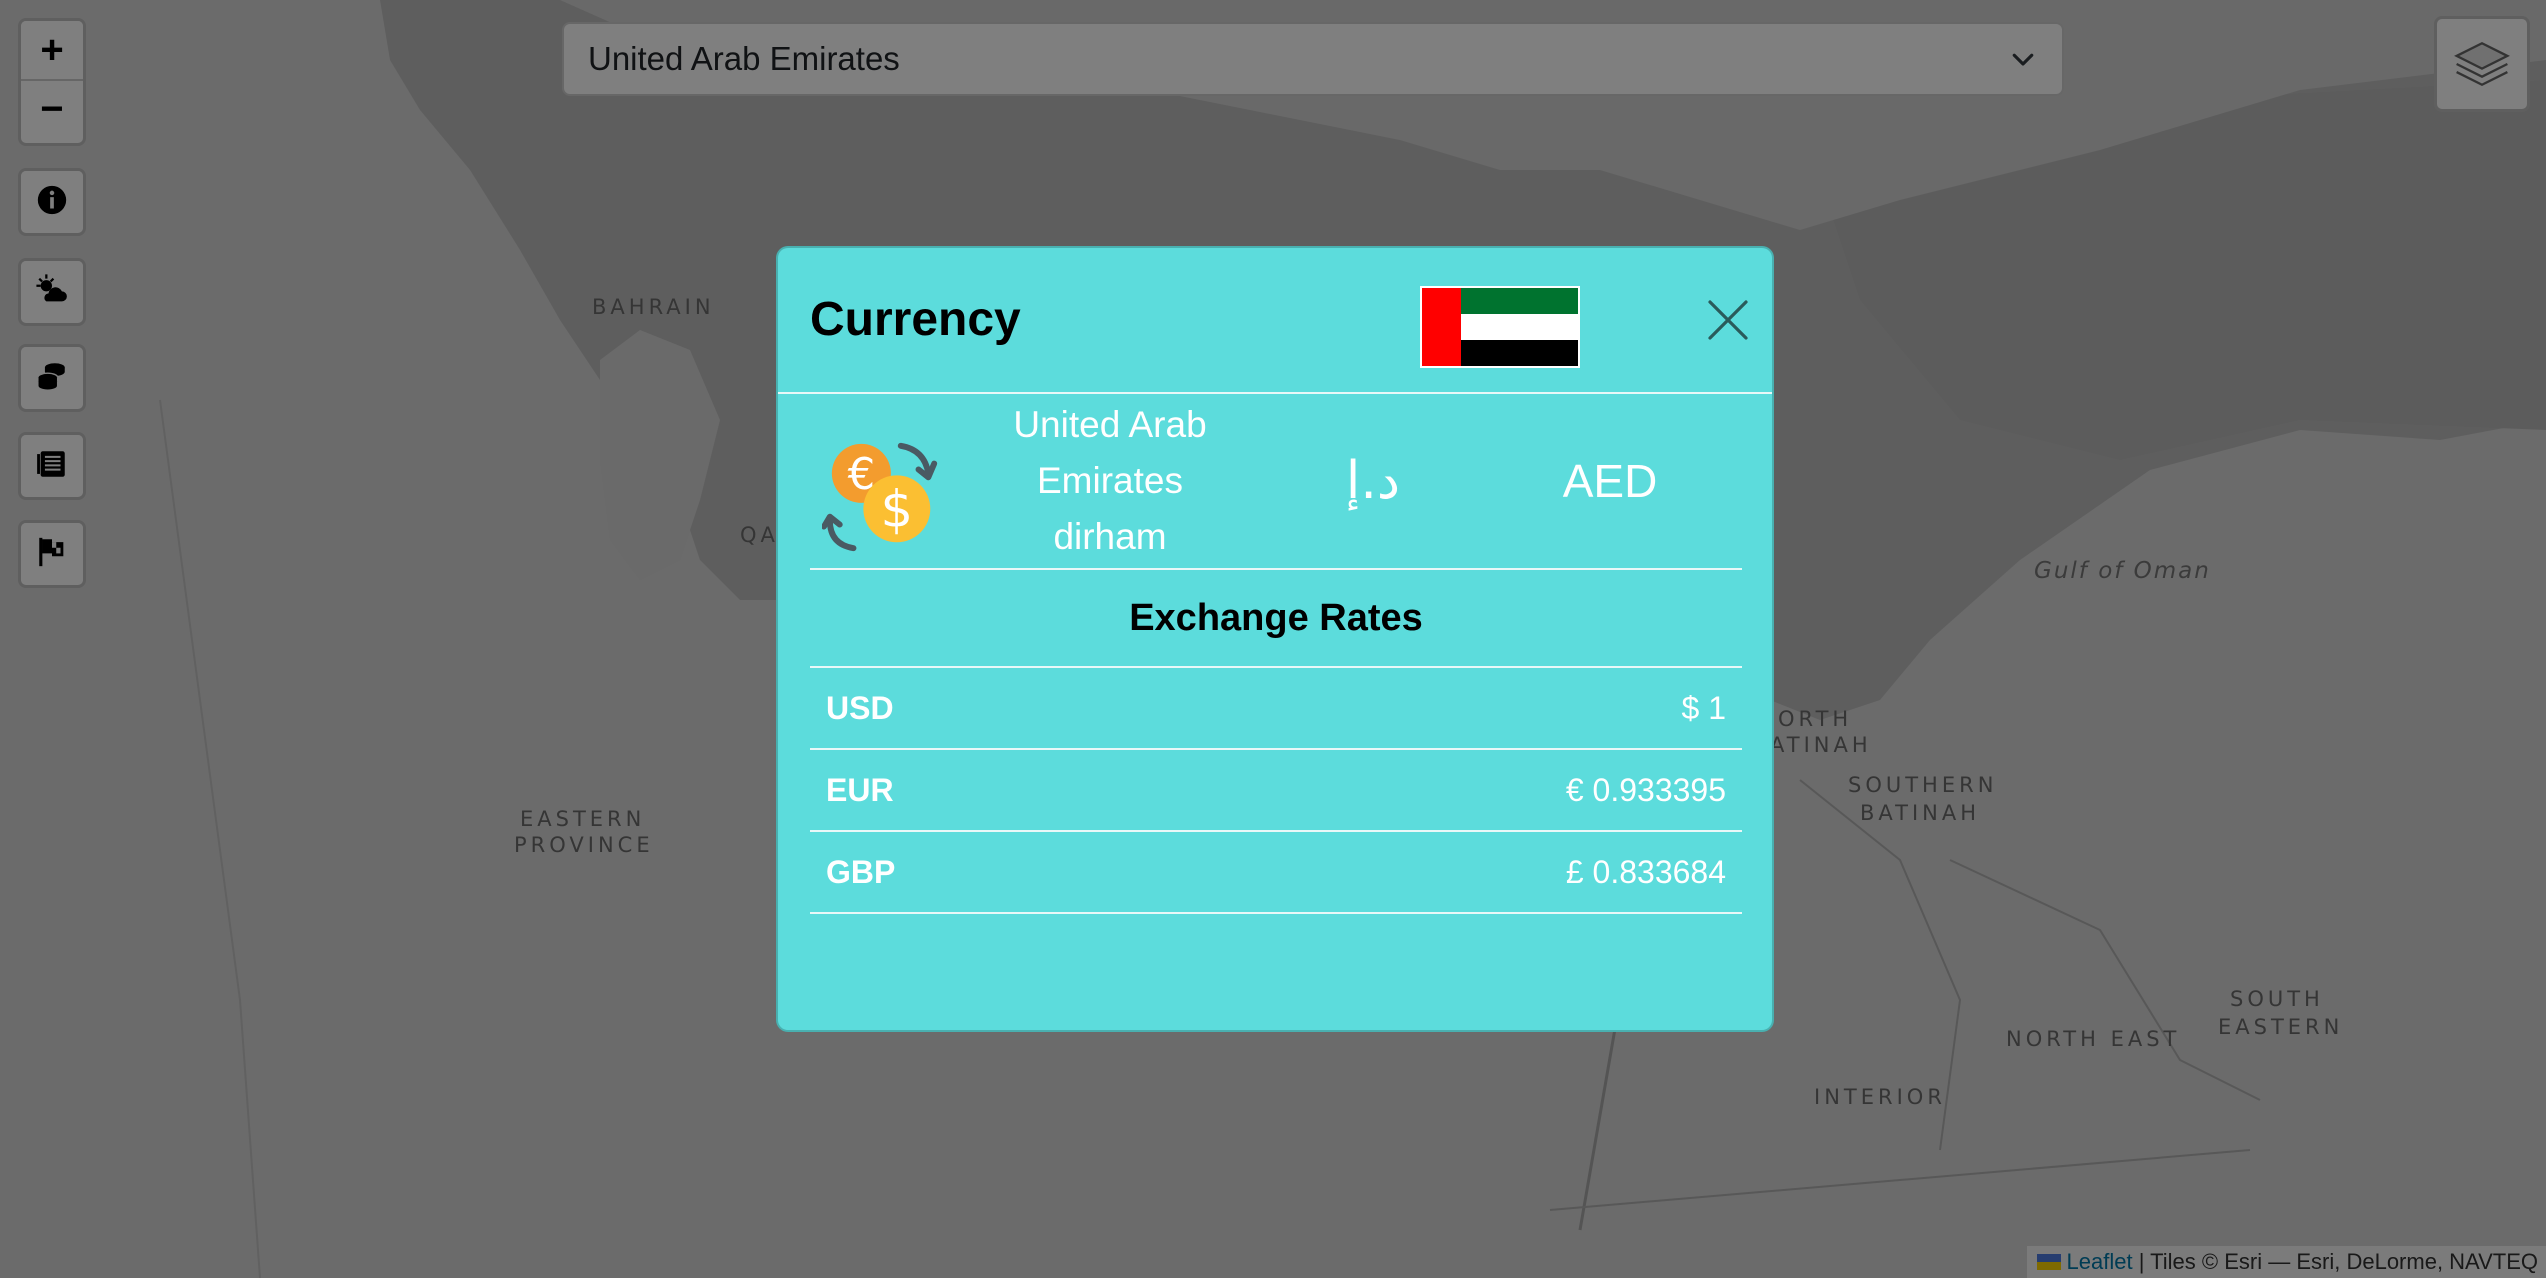 The height and width of the screenshot is (1278, 2546). Describe the element at coordinates (1610, 481) in the screenshot. I see `currency-code: AED` at that location.